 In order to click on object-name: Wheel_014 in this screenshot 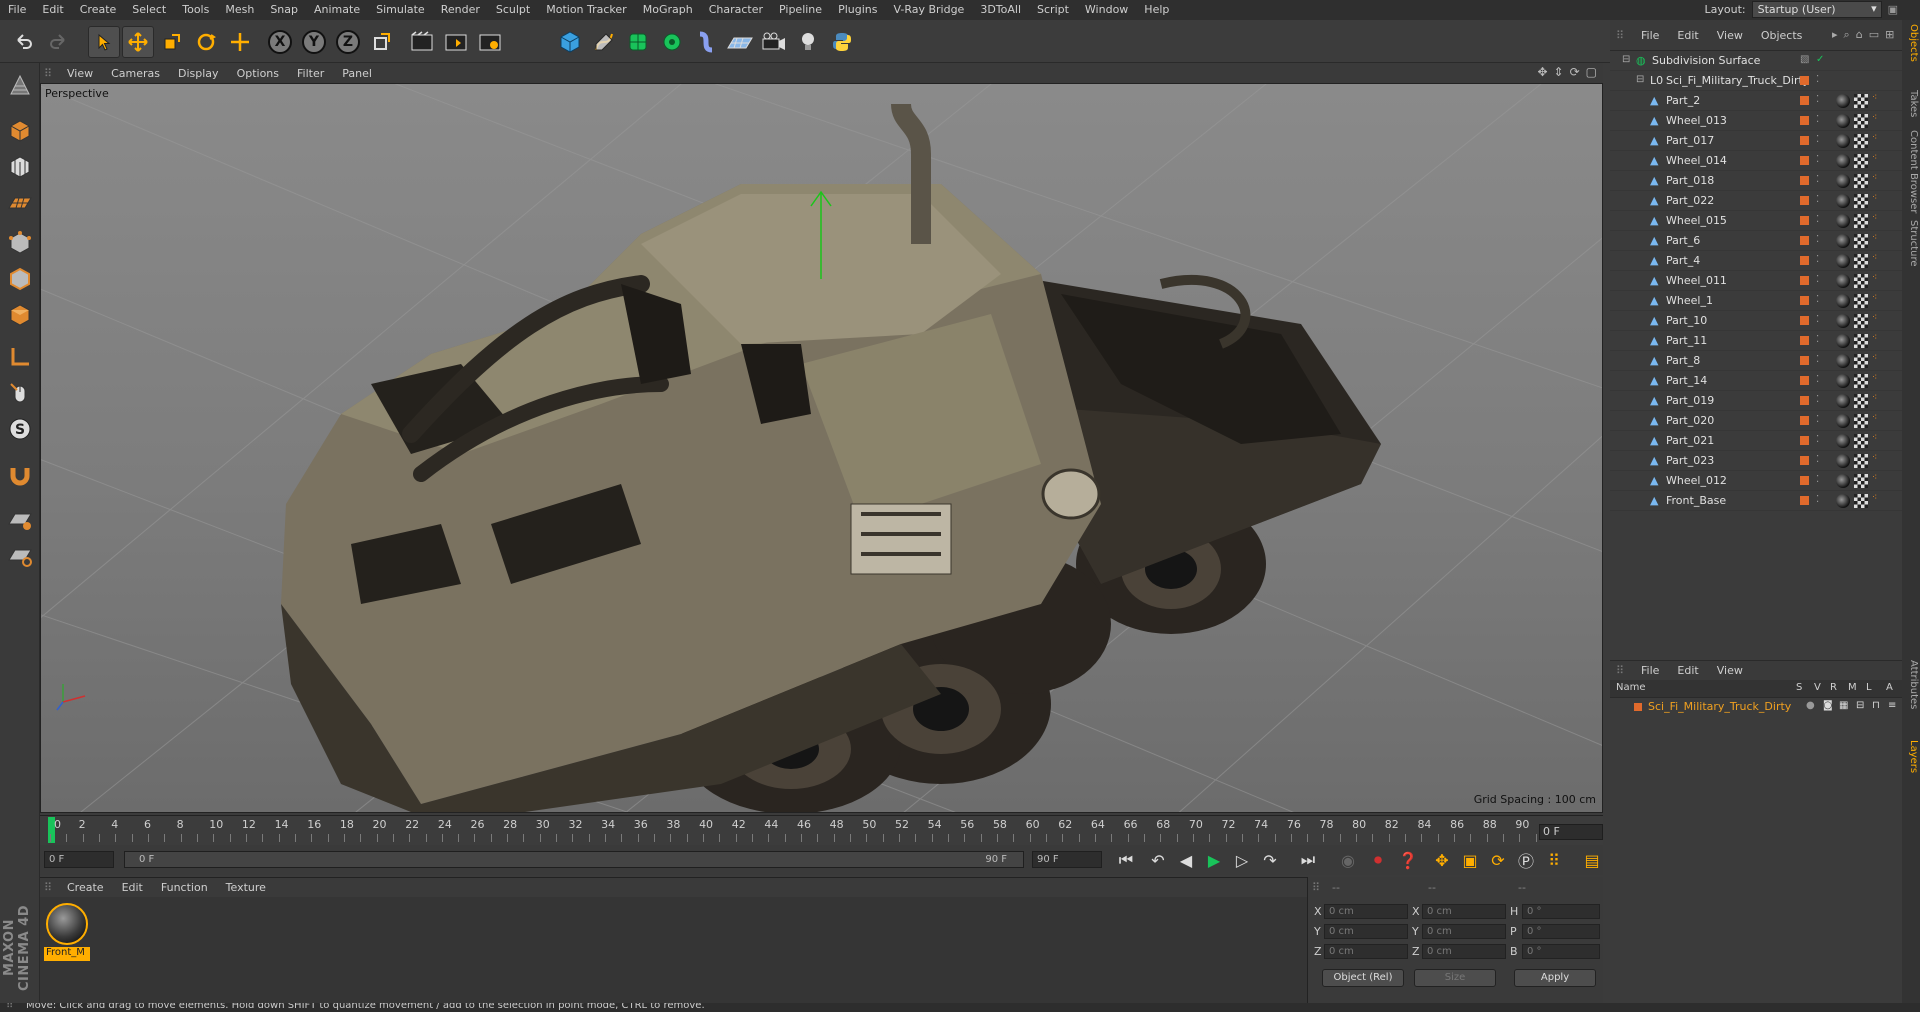, I will do `click(1696, 160)`.